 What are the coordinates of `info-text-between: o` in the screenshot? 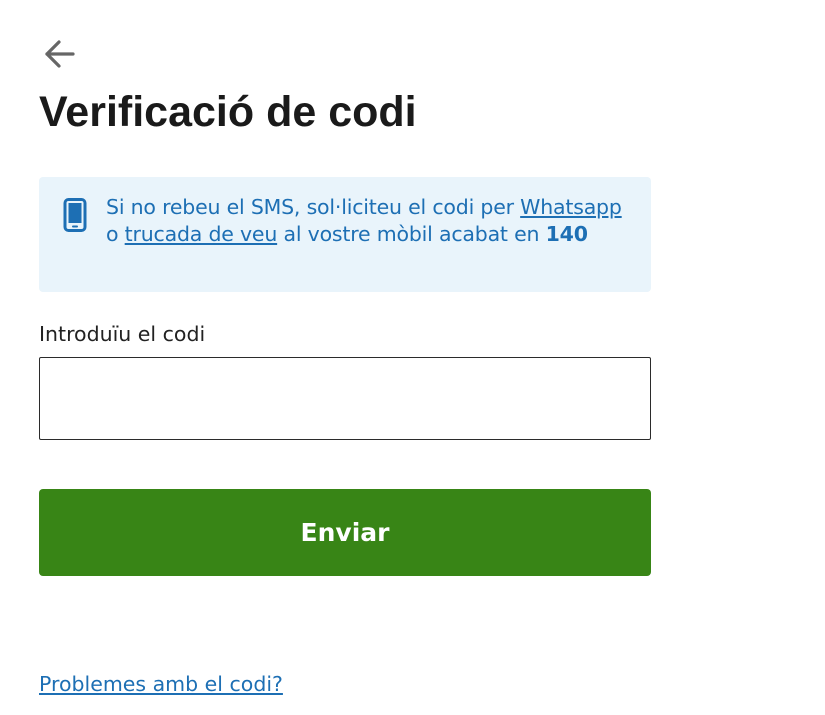 It's located at (115, 234).